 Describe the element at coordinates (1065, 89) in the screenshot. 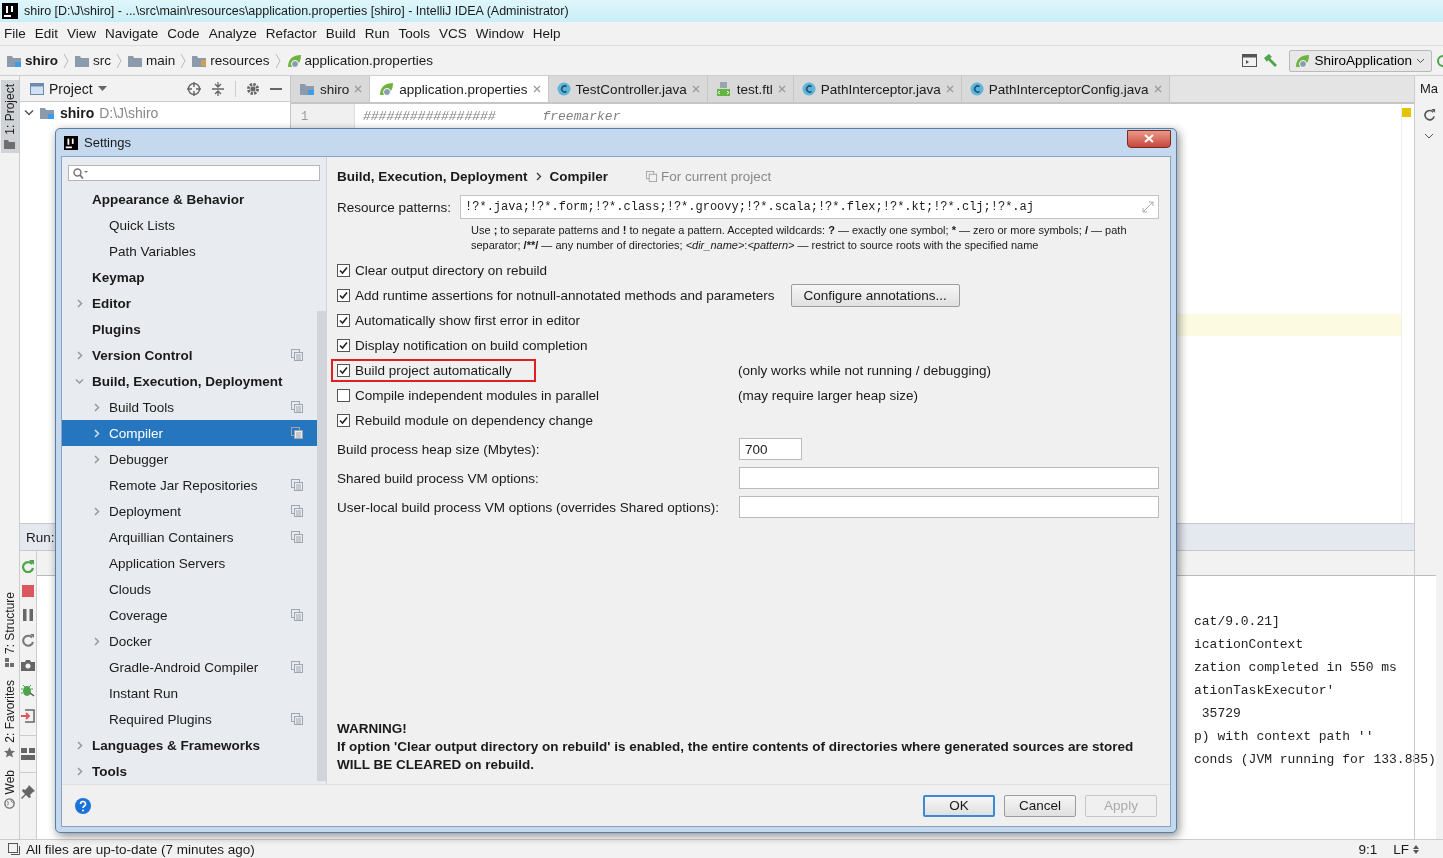

I see `editor-tab: PathInterceptorConfig.java` at that location.